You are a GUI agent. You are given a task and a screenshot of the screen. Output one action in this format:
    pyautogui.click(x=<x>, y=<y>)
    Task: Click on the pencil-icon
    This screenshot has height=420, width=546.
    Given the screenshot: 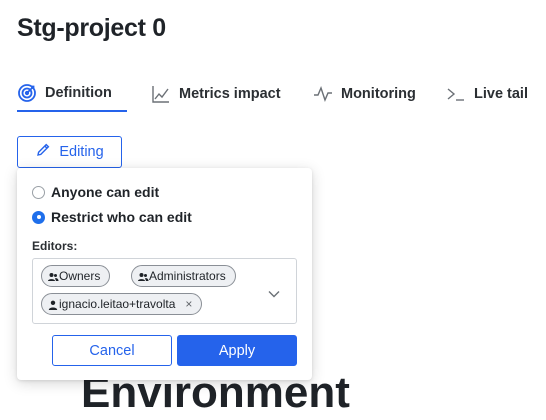 What is the action you would take?
    pyautogui.click(x=43, y=152)
    